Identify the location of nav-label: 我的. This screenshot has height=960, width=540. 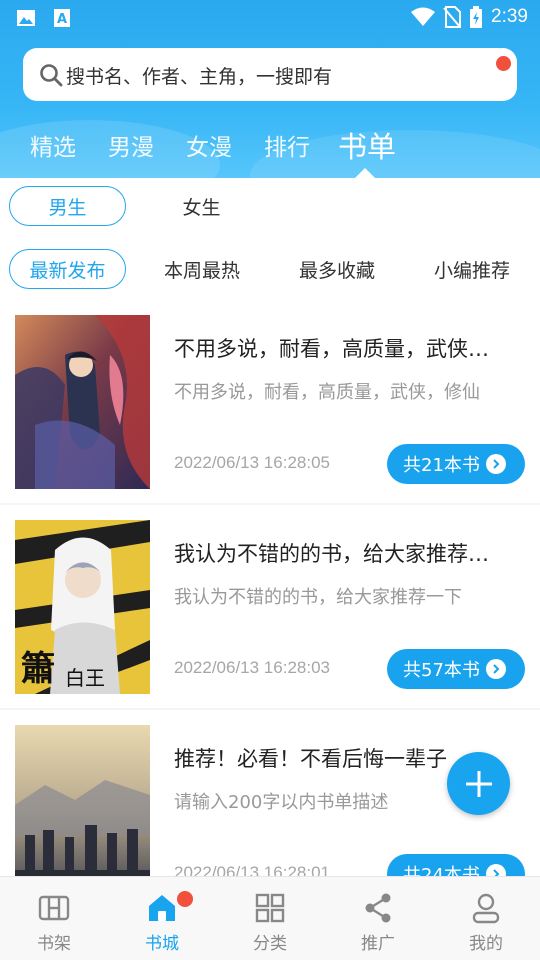
(486, 944).